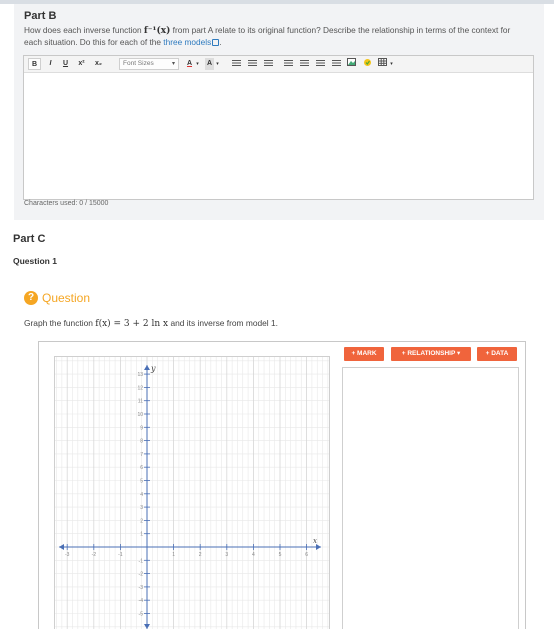 The height and width of the screenshot is (629, 554). I want to click on y-tick-label: 6, so click(141, 468).